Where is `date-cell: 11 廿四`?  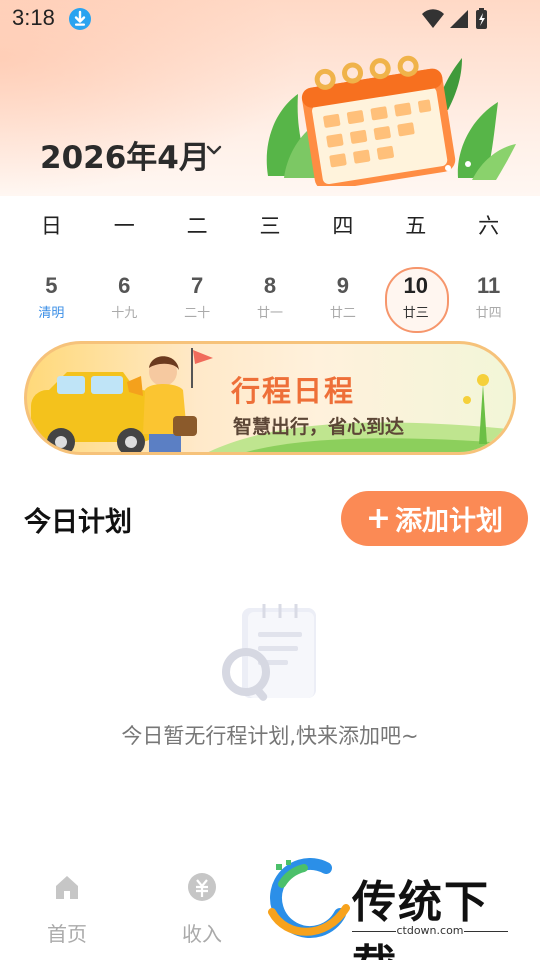 date-cell: 11 廿四 is located at coordinates (488, 299).